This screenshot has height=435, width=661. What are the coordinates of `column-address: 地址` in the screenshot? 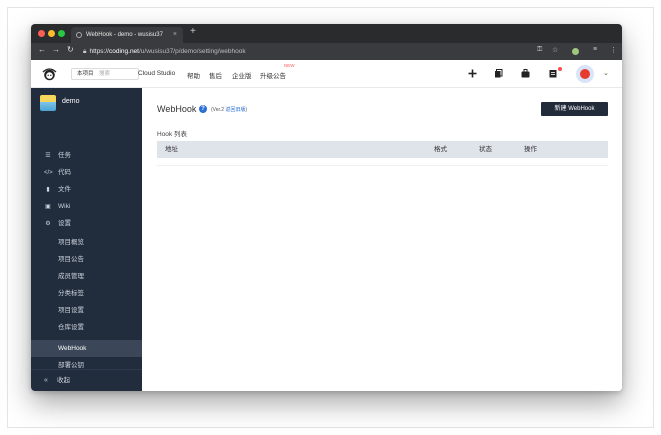 It's located at (171, 149).